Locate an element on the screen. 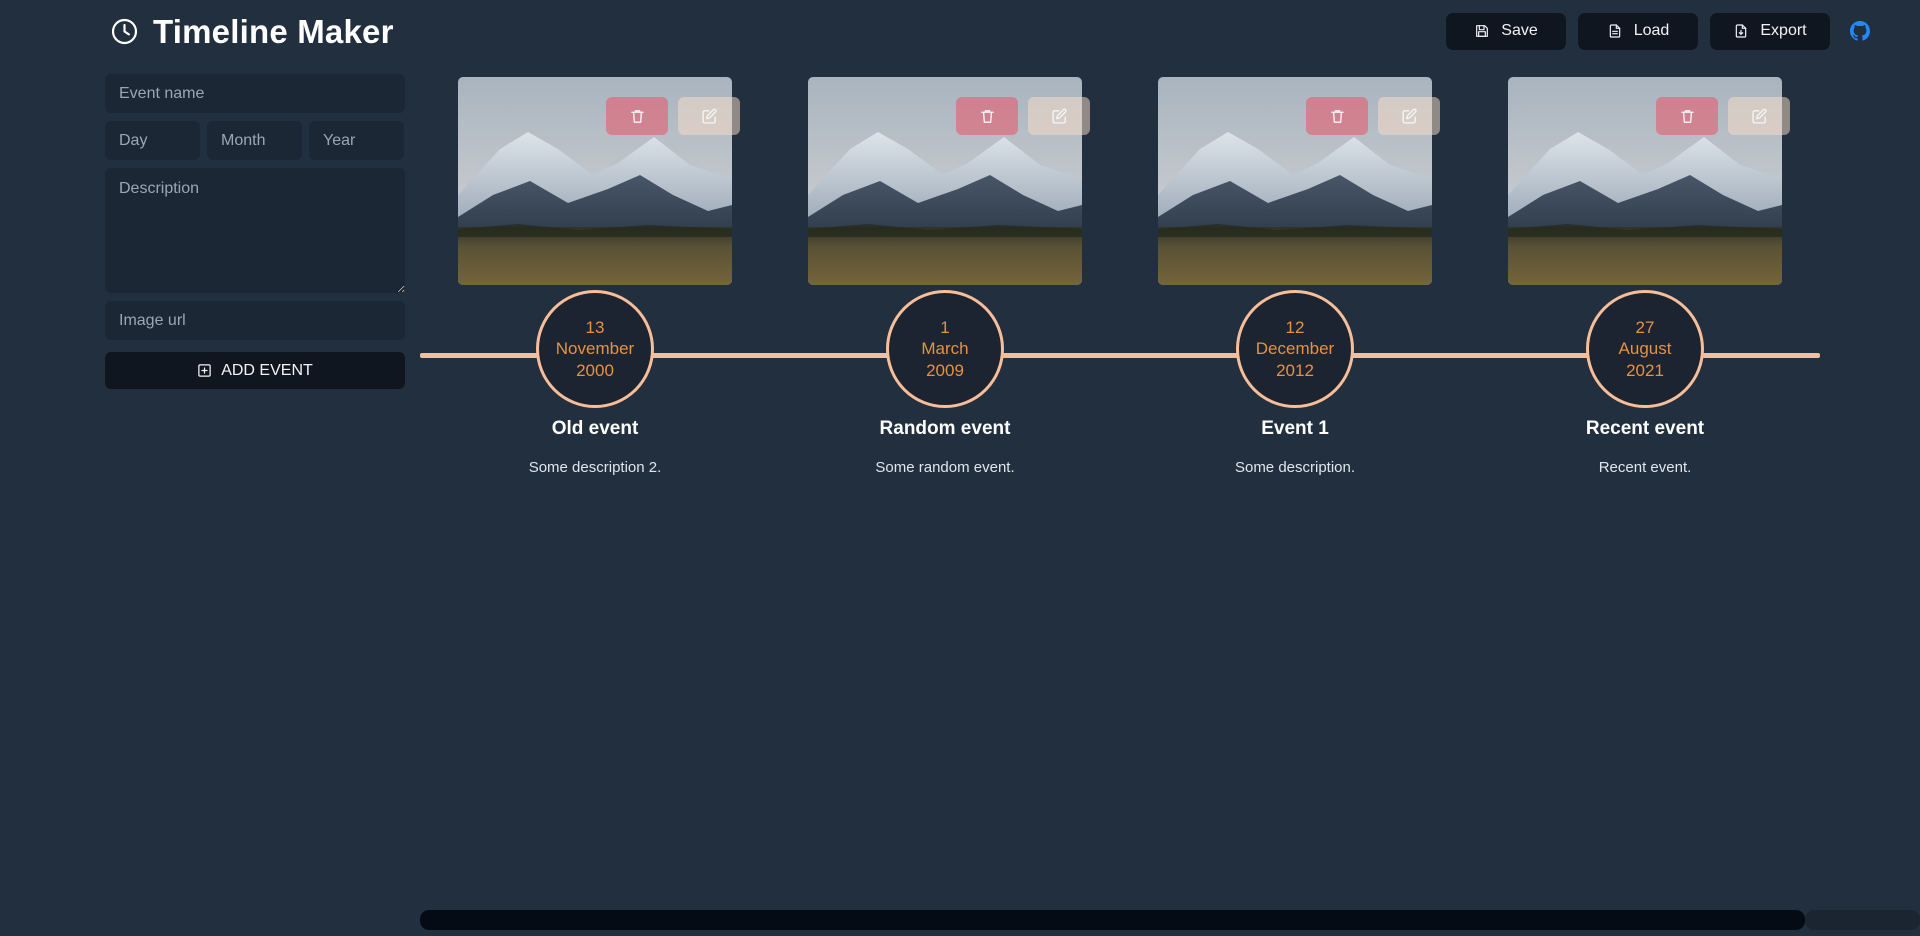 The height and width of the screenshot is (936, 1920). add-event-label: ADD EVENT is located at coordinates (267, 370).